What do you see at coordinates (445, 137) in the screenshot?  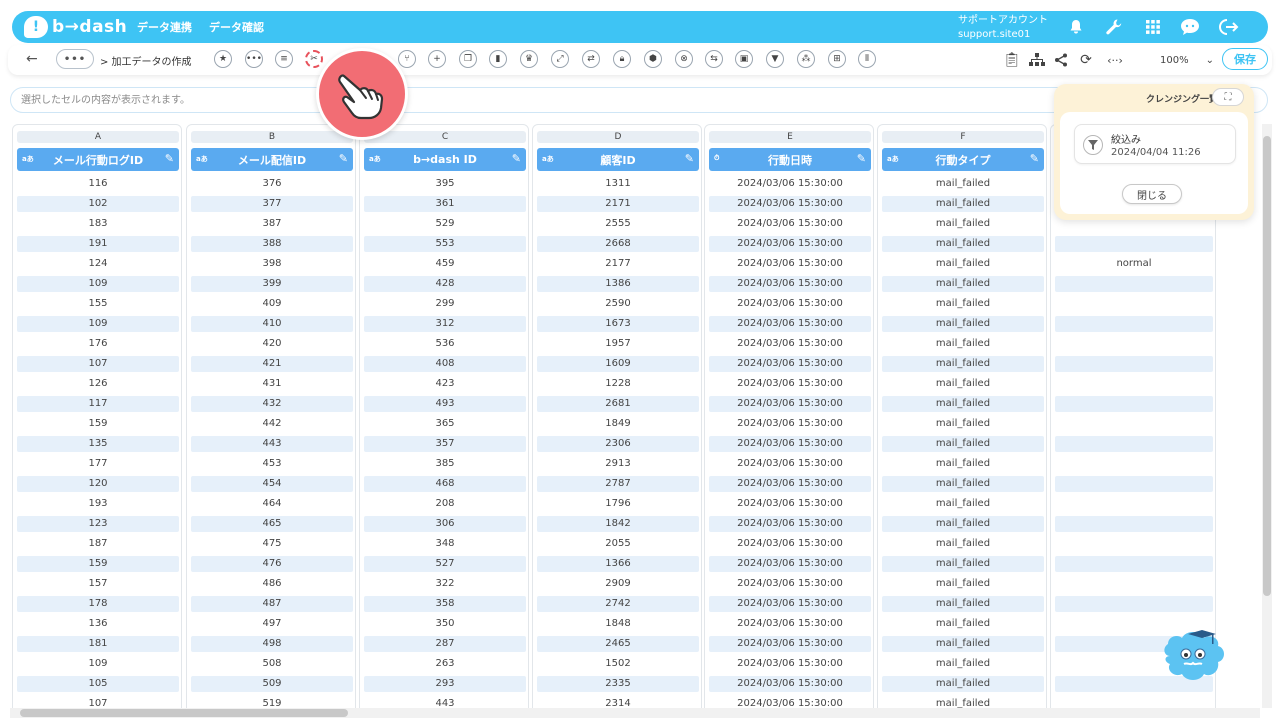 I see `column-letter: C` at bounding box center [445, 137].